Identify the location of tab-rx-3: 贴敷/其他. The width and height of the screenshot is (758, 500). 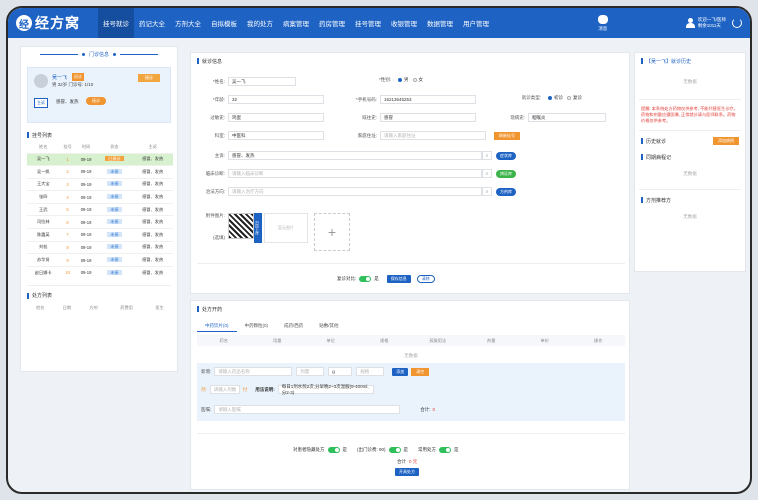
(328, 326).